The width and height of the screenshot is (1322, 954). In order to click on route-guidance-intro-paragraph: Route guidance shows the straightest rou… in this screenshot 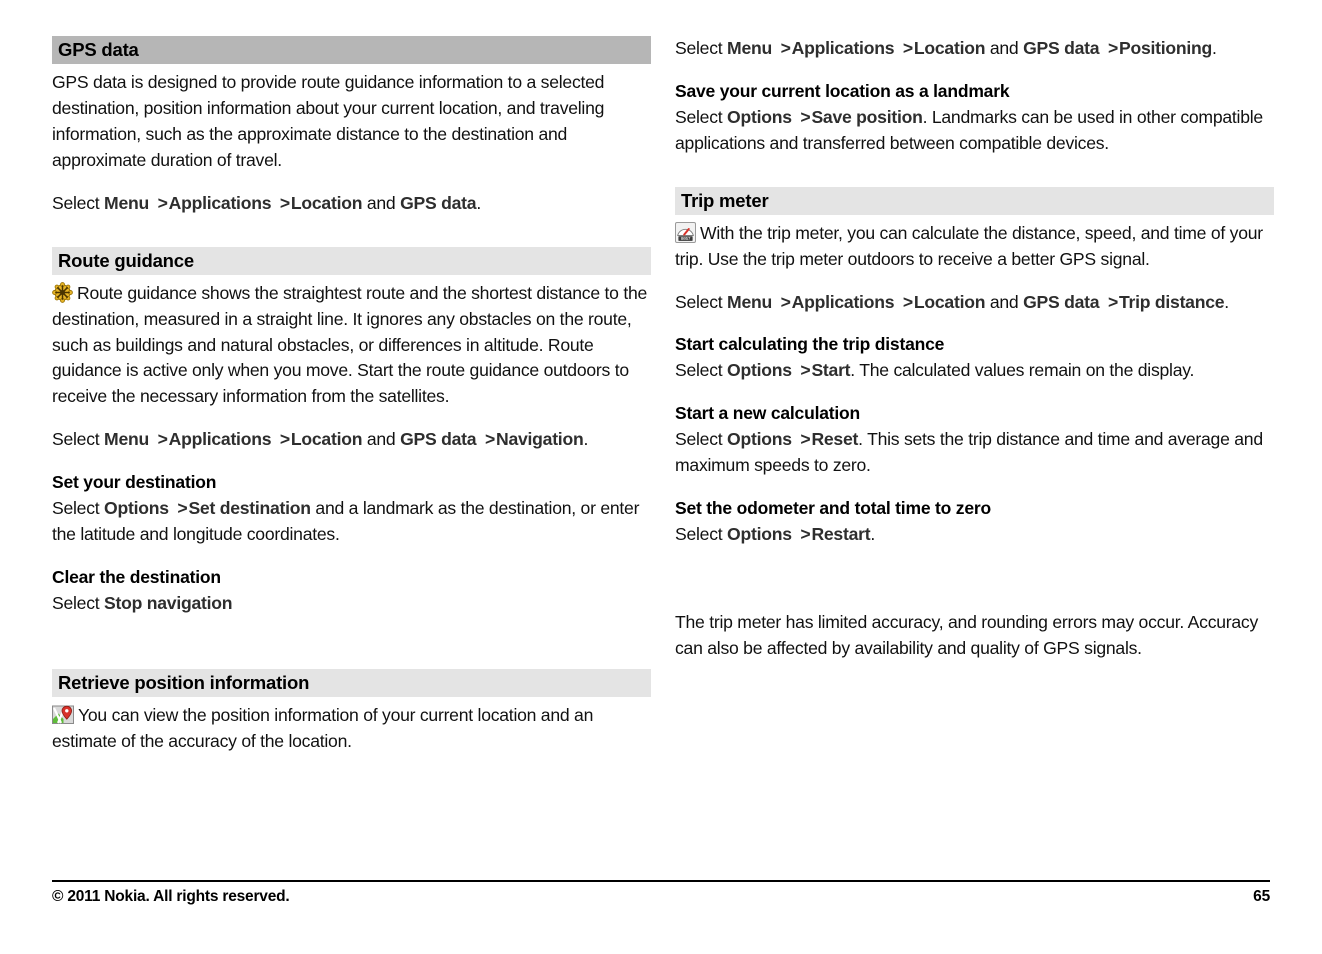, I will do `click(351, 345)`.